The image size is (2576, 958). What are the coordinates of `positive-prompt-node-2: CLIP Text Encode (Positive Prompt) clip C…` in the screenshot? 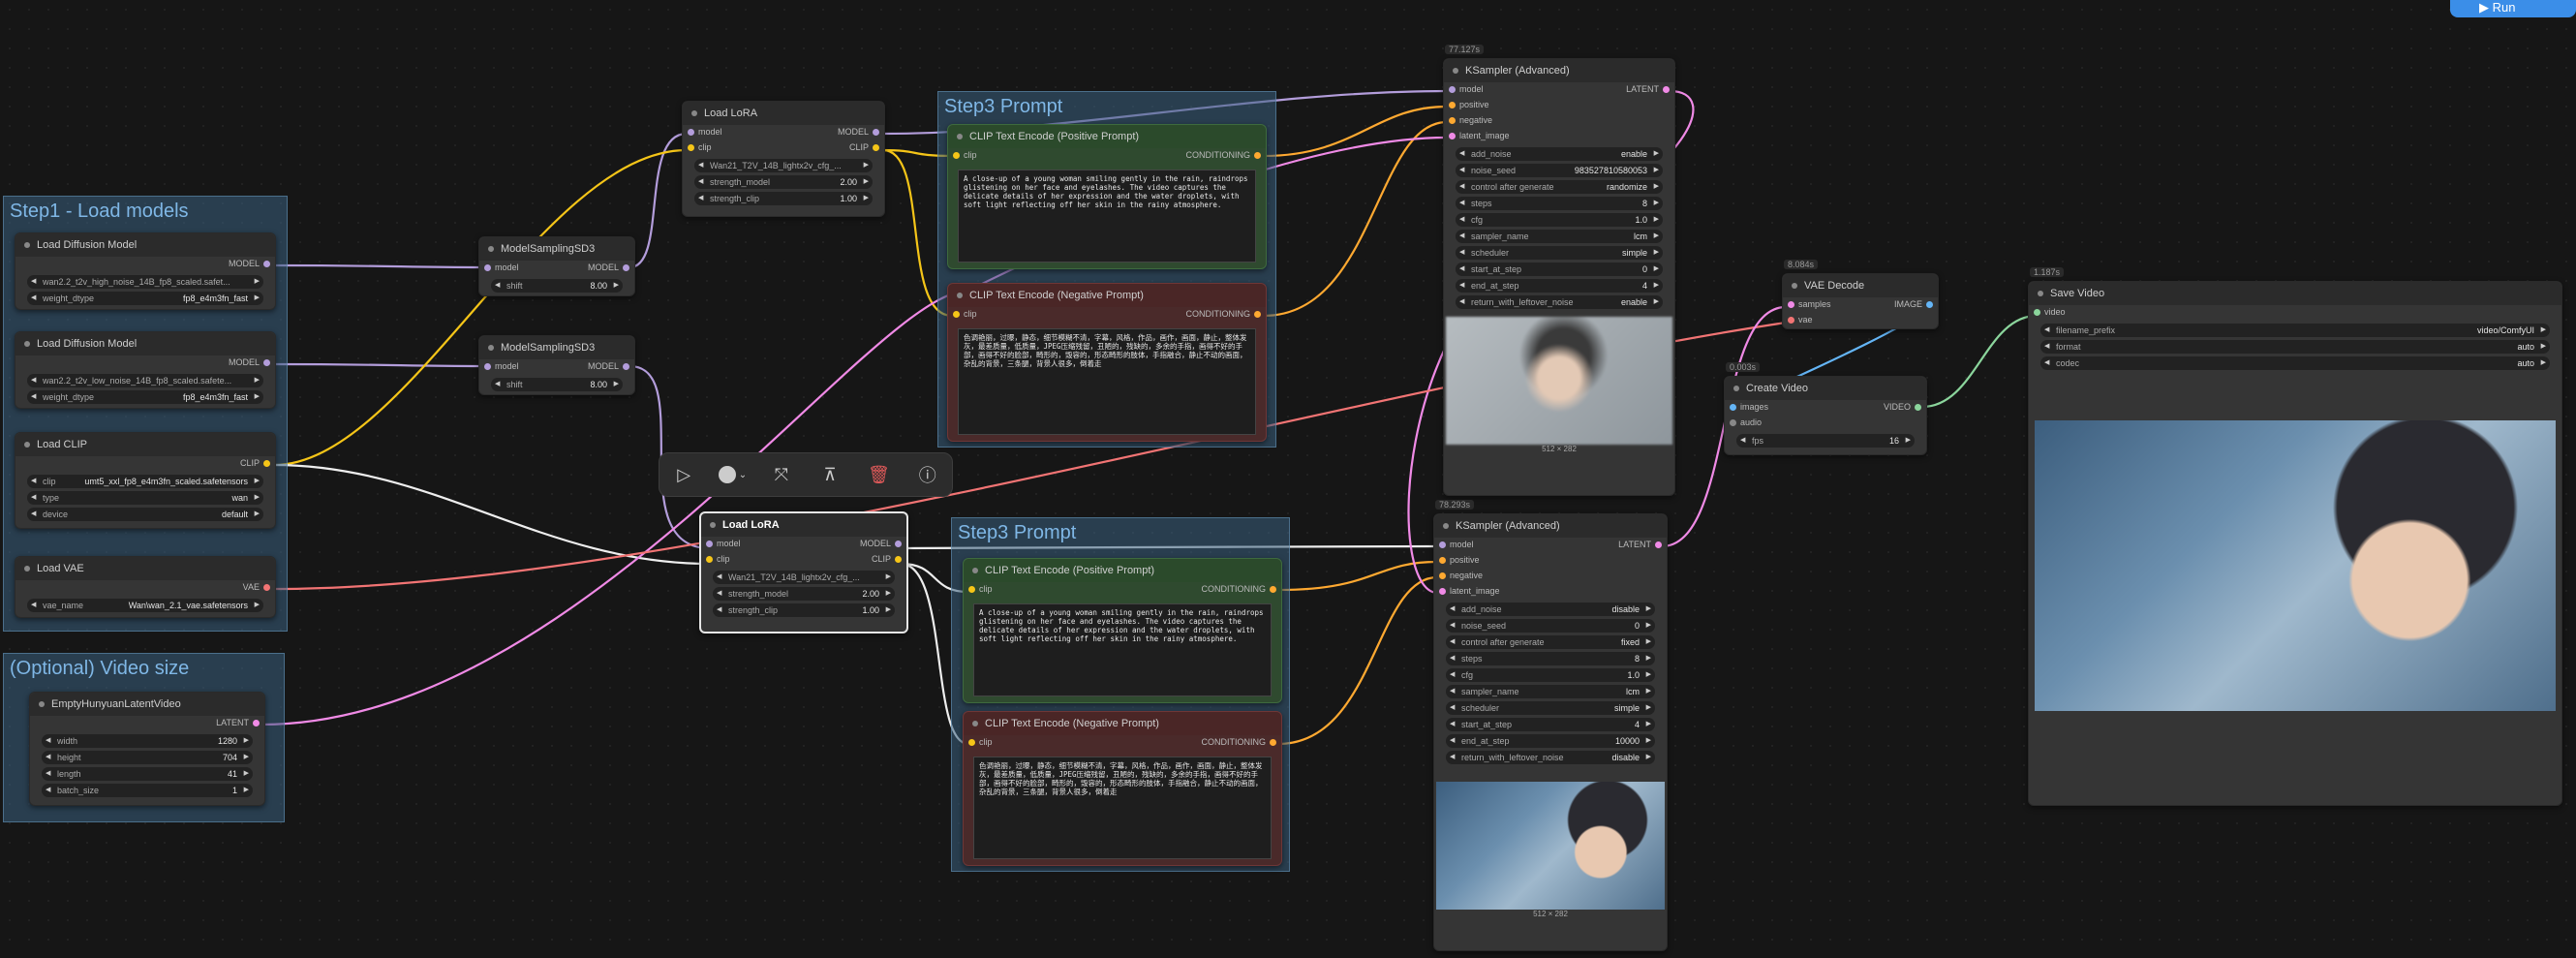 It's located at (1122, 630).